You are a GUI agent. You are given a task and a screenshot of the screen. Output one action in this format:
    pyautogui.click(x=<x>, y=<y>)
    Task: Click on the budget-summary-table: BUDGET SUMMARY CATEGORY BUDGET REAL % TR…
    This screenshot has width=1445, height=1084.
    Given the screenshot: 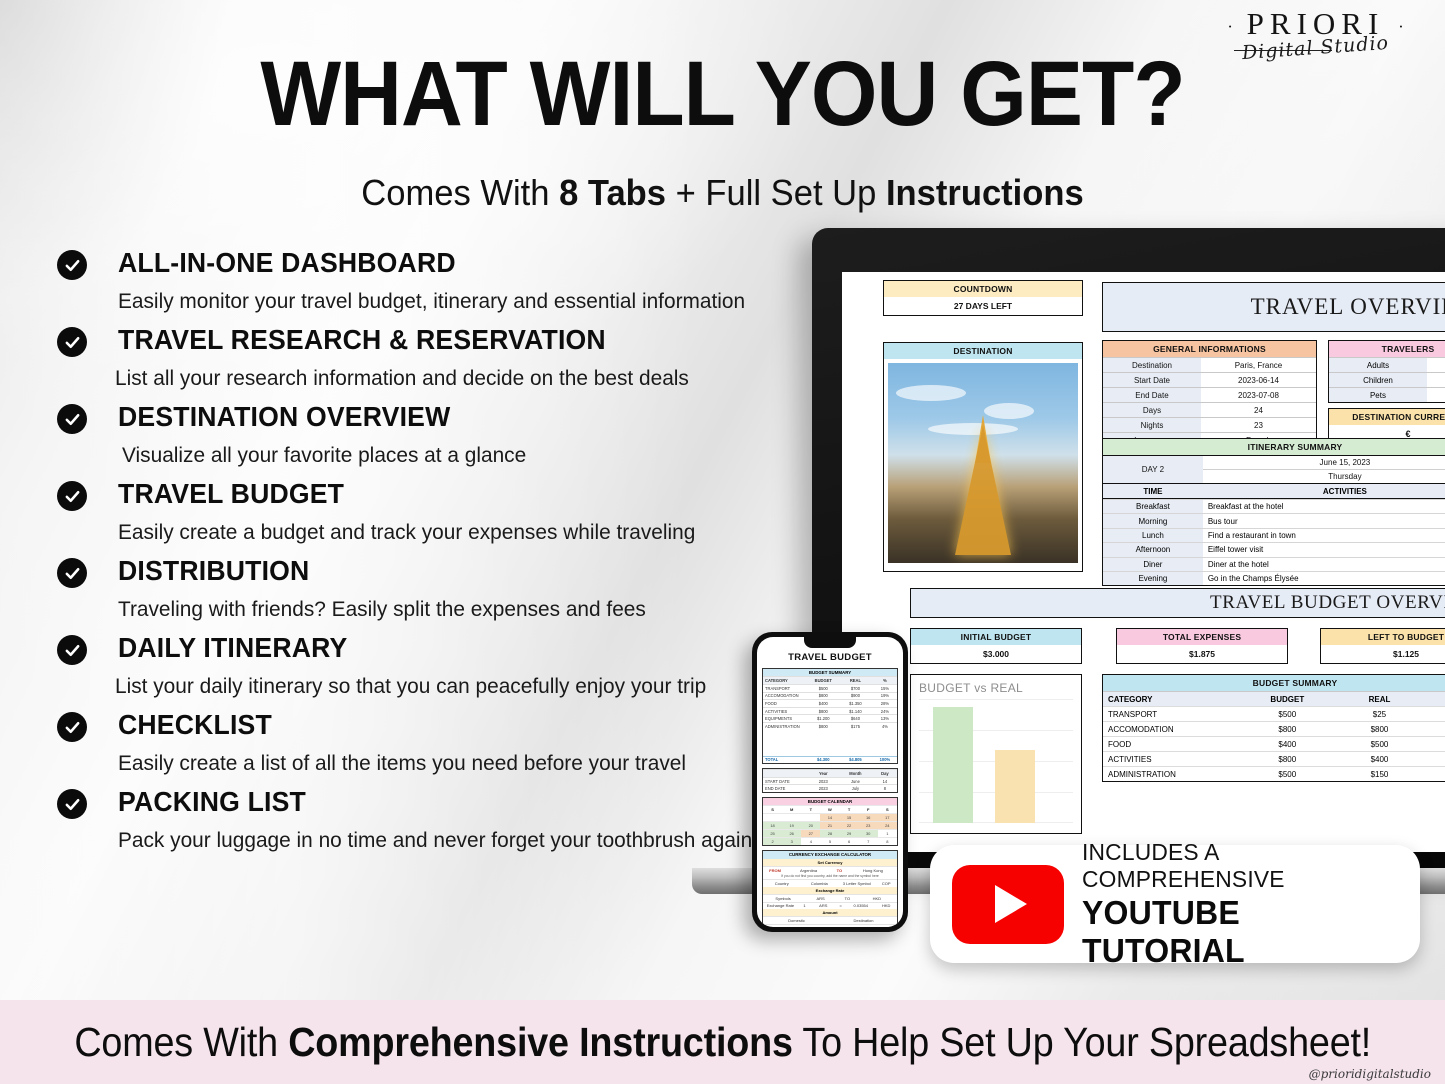 What is the action you would take?
    pyautogui.click(x=1273, y=728)
    